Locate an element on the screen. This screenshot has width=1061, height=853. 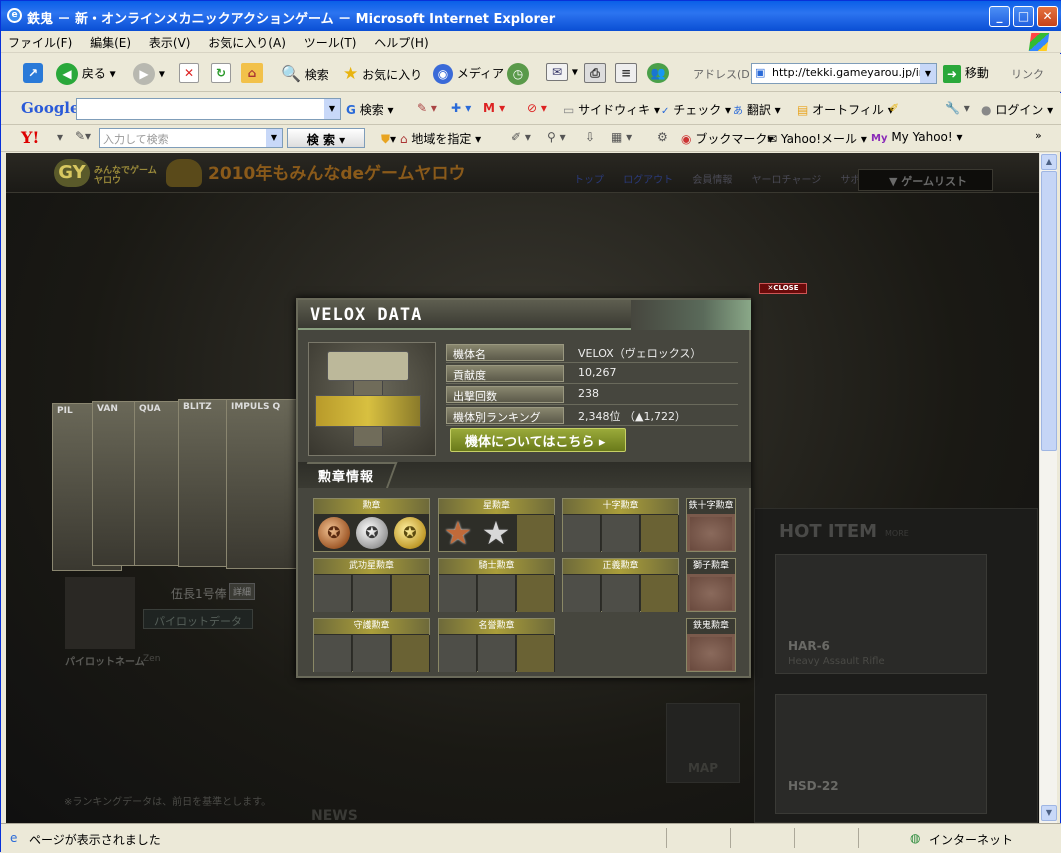
download-icon: ⇩ is located at coordinates (590, 137).